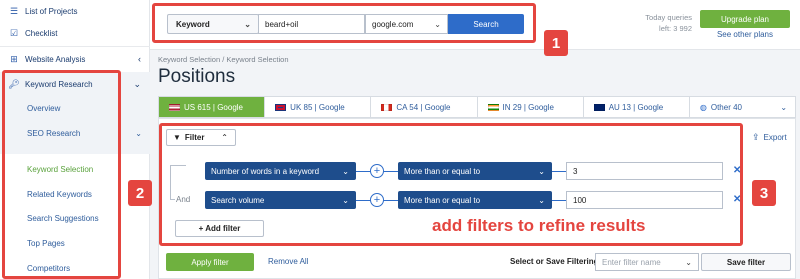 The width and height of the screenshot is (800, 279). Describe the element at coordinates (14, 32) in the screenshot. I see `checklist-icon: ☑` at that location.